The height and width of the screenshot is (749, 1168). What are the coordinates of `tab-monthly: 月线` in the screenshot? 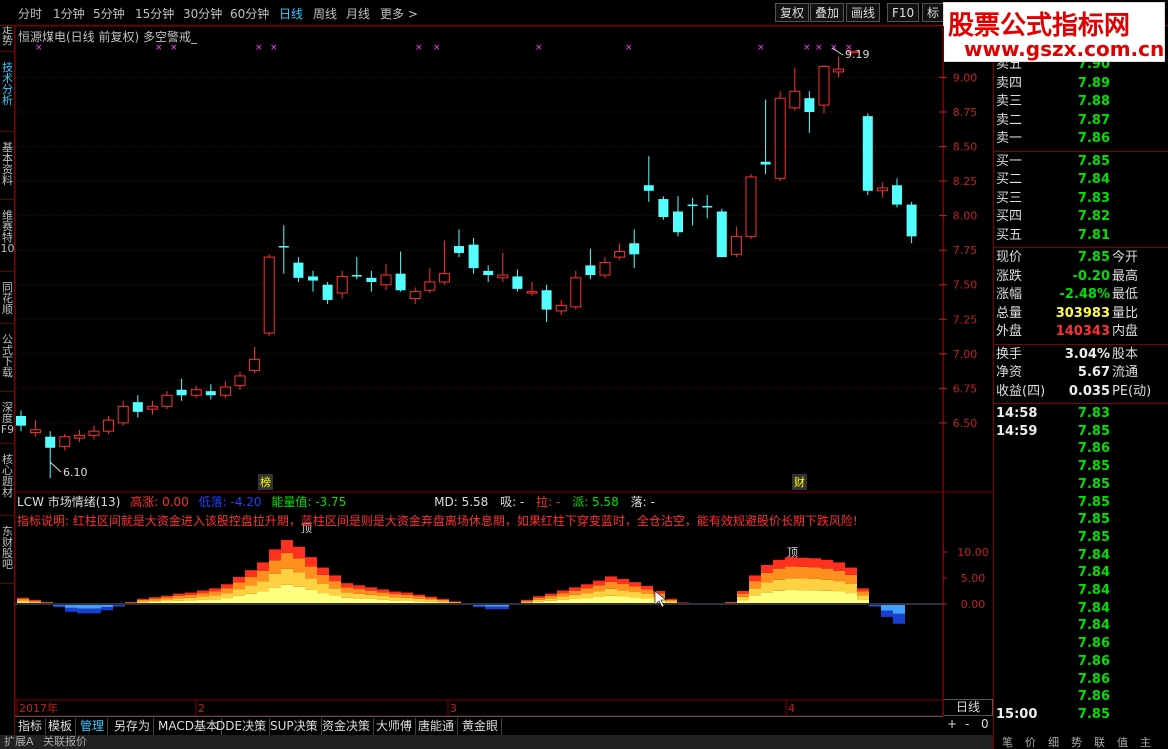 It's located at (358, 13).